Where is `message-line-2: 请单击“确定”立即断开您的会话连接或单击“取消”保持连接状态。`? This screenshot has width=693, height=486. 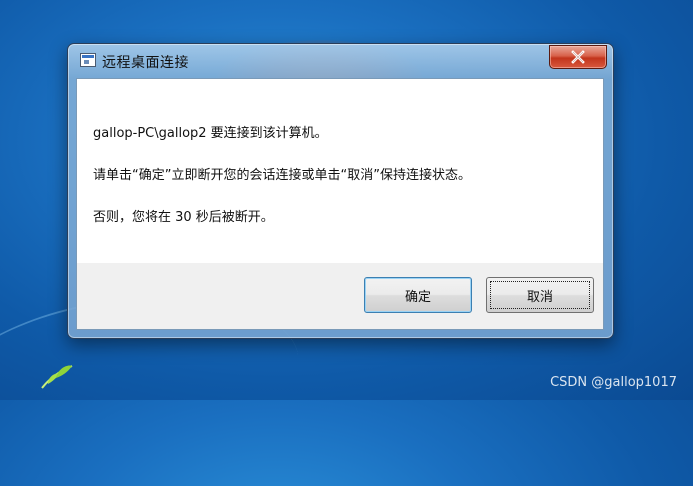
message-line-2: 请单击“确定”立即断开您的会话连接或单击“取消”保持连接状态。 is located at coordinates (282, 175).